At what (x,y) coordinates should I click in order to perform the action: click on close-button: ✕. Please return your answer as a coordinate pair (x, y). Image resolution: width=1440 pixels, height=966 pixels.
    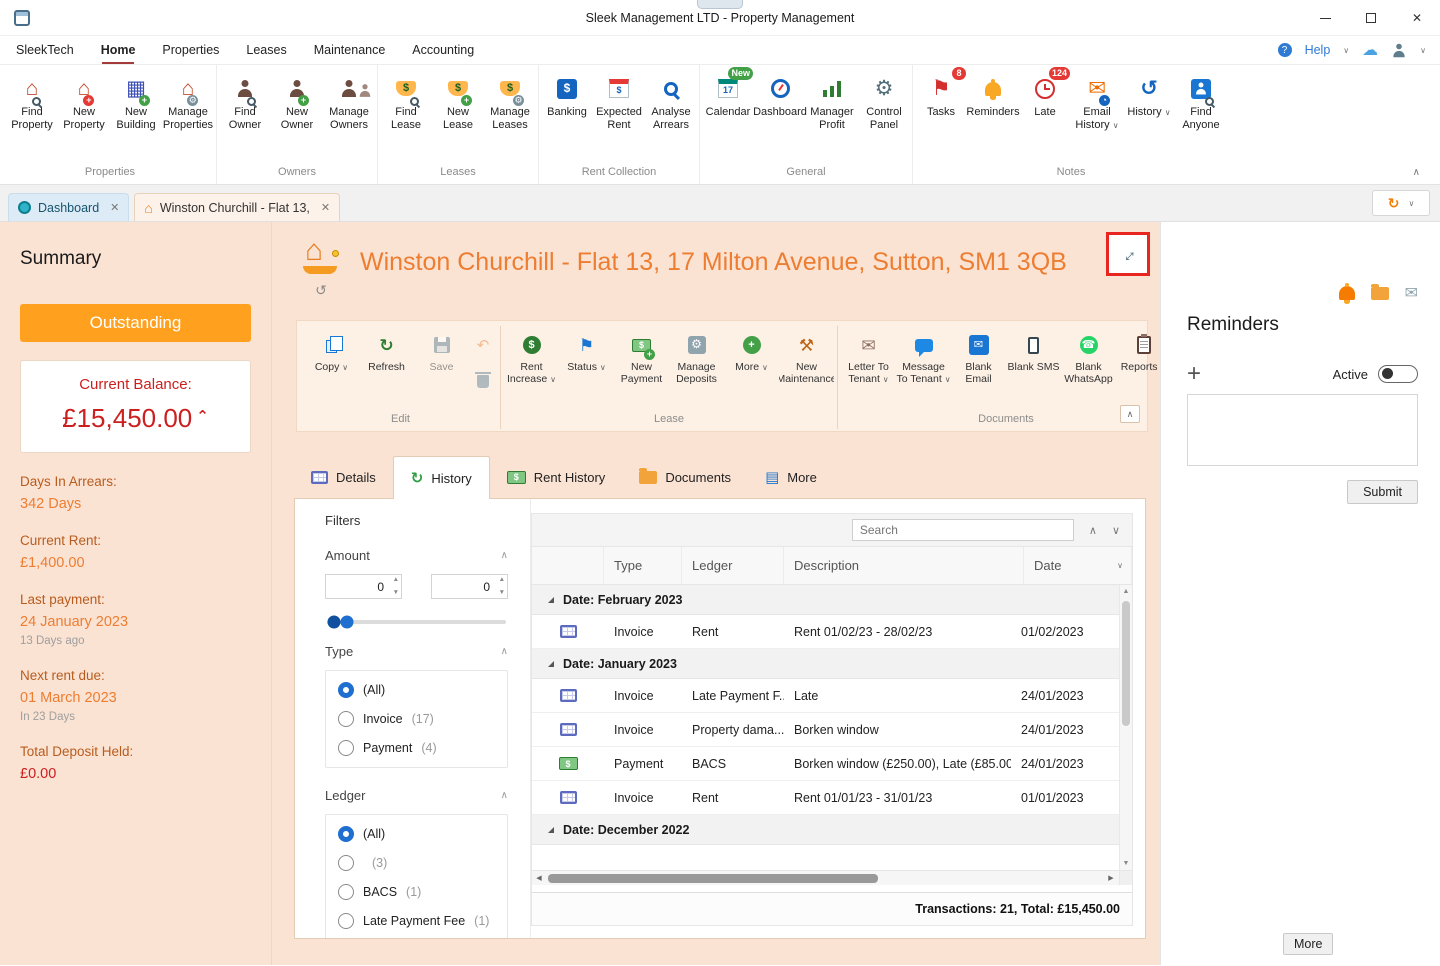
    Looking at the image, I should click on (1417, 18).